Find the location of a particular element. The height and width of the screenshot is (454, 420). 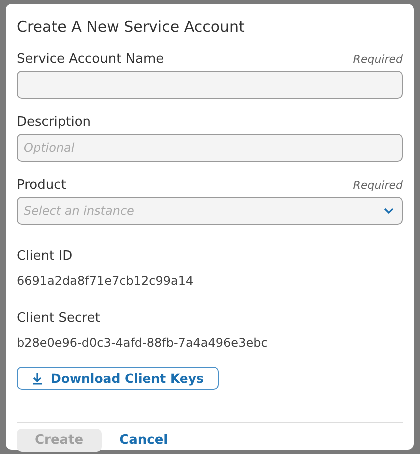

dialog-title: Create A New Service Account is located at coordinates (131, 27).